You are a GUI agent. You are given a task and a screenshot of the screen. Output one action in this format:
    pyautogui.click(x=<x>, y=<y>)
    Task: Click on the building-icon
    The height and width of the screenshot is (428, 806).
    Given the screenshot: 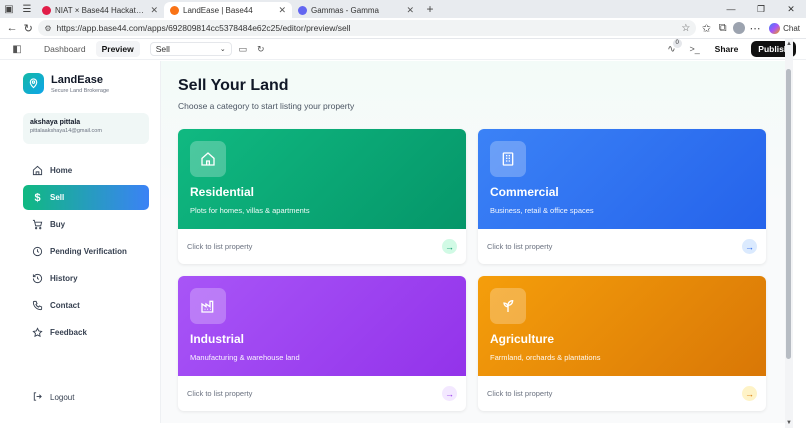 What is the action you would take?
    pyautogui.click(x=508, y=159)
    